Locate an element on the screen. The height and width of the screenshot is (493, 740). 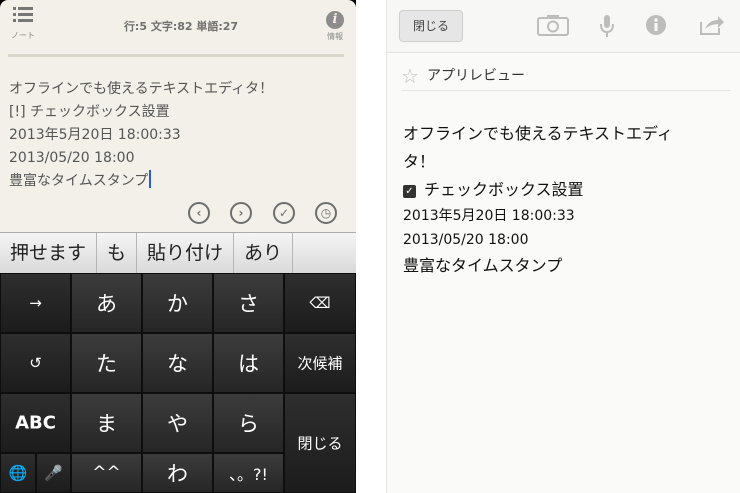
mic-key: 🎤 is located at coordinates (53, 473).